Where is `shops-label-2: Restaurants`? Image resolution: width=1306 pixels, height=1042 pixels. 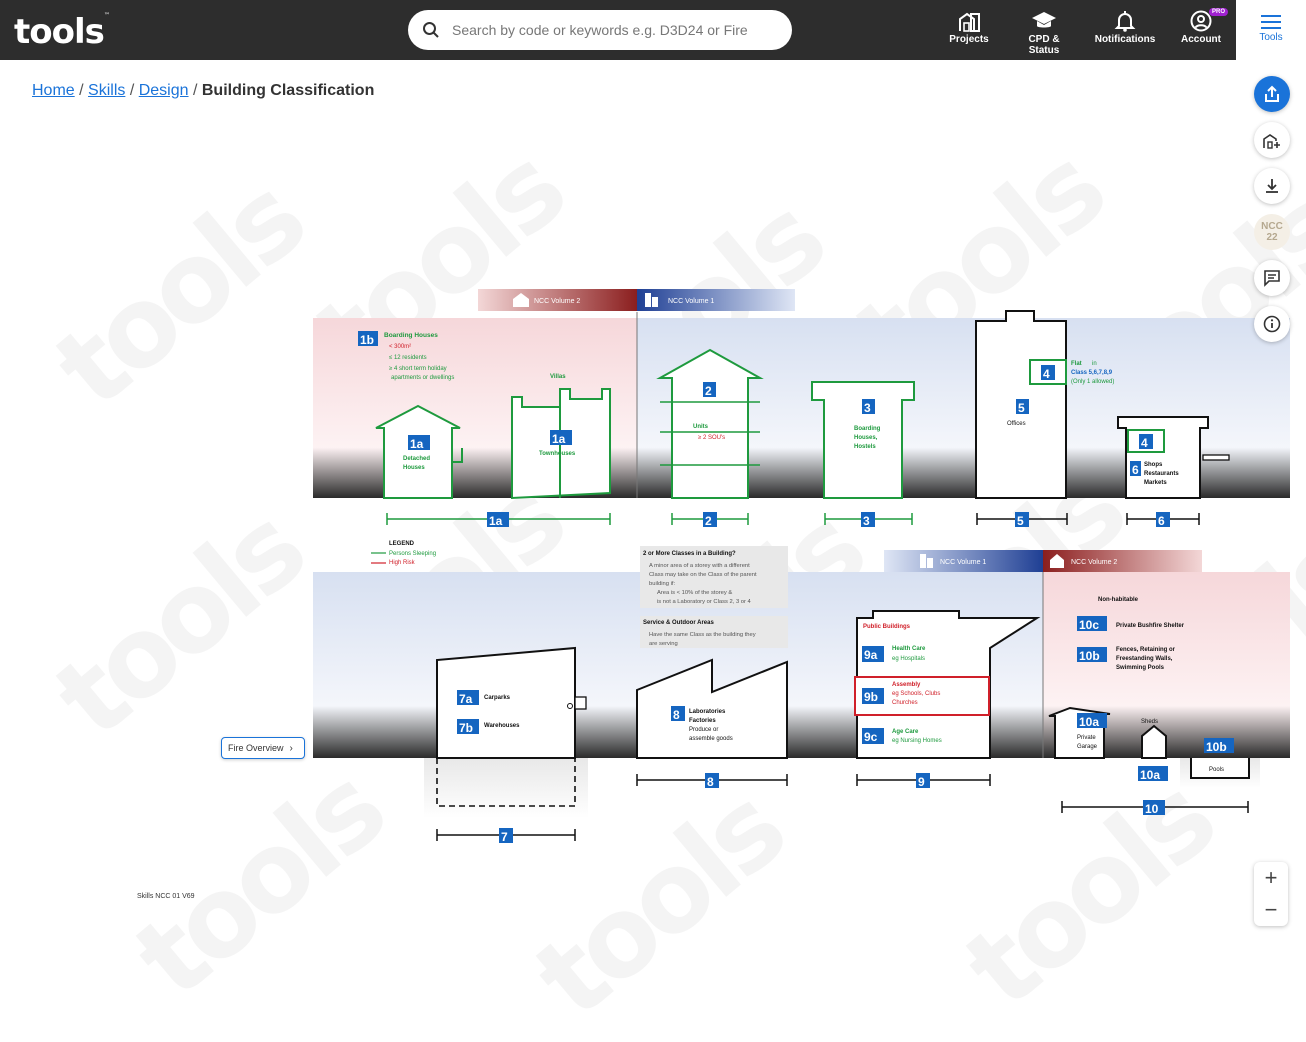
shops-label-2: Restaurants is located at coordinates (1161, 474).